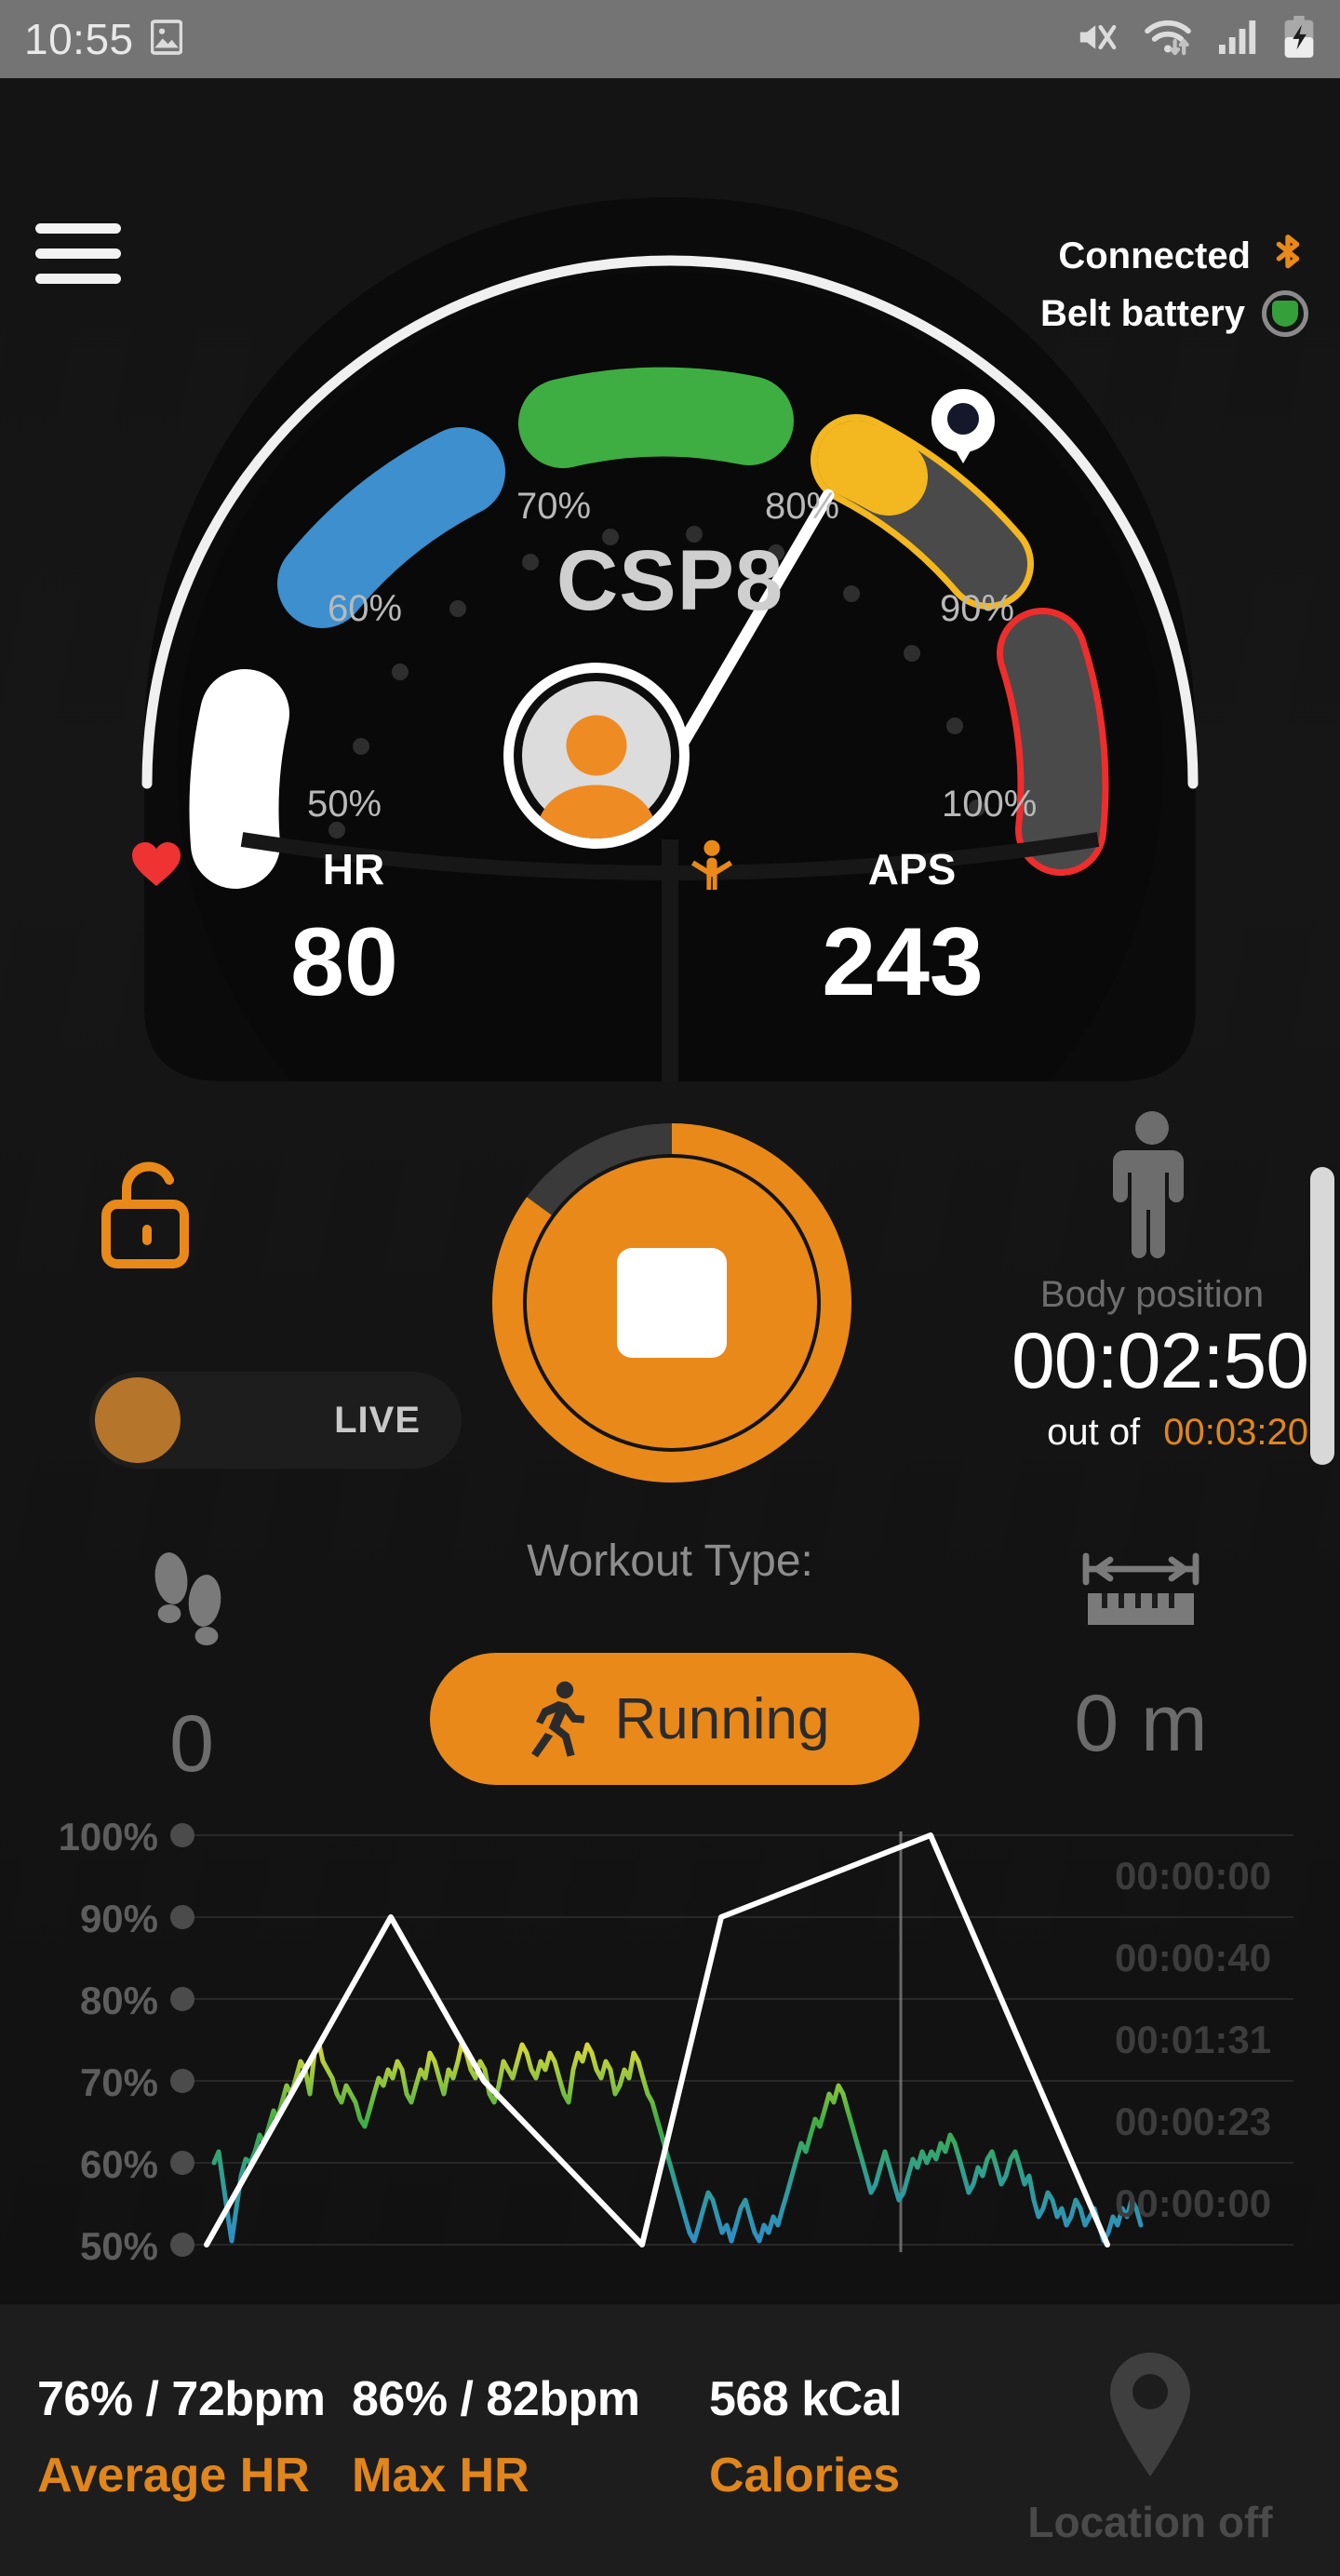 Image resolution: width=1340 pixels, height=2576 pixels. I want to click on signal-icon, so click(1237, 39).